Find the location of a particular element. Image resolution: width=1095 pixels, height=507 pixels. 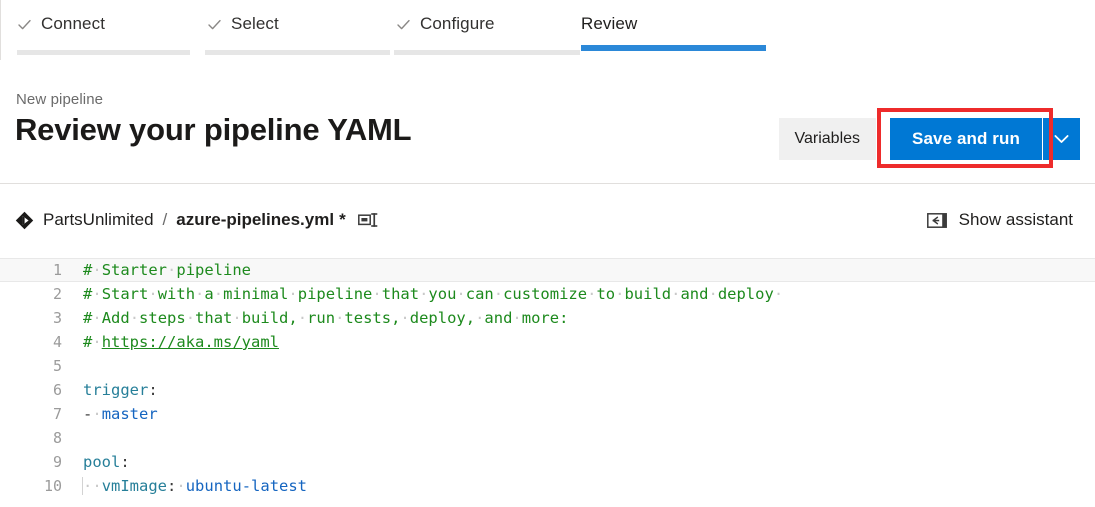

code-line-text: trigger: is located at coordinates (578, 390).